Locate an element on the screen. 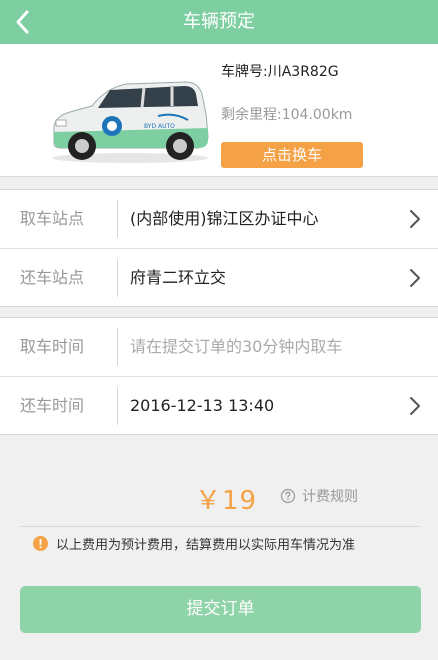  change-car-button: 点击换车 is located at coordinates (292, 155).